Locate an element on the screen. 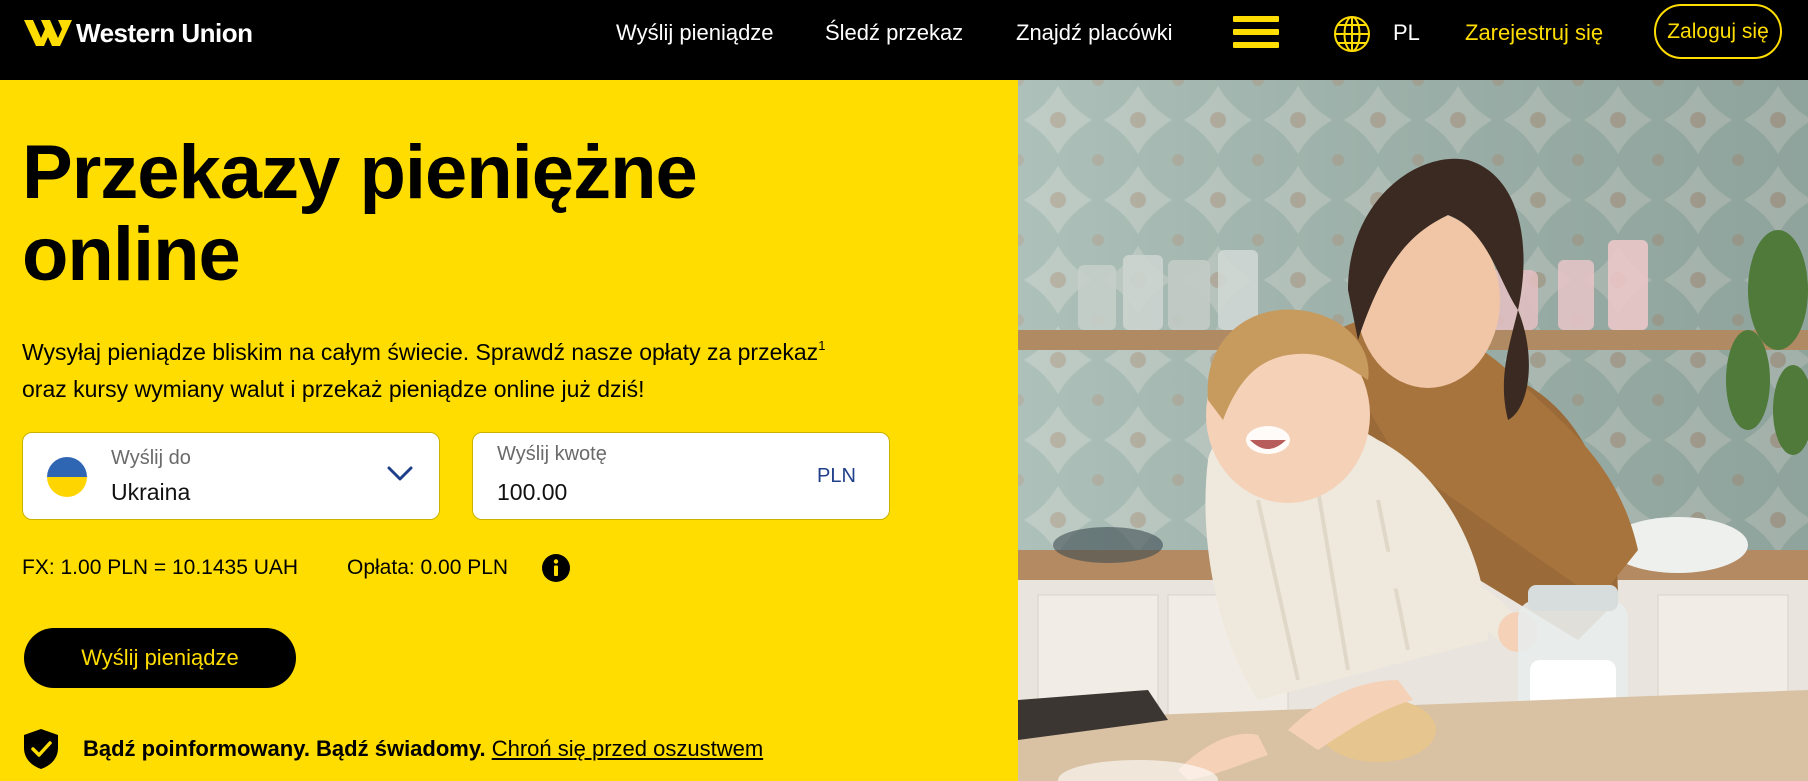 The image size is (1808, 781). fraud-protection-link: Chroń się przed oszustwem is located at coordinates (627, 748).